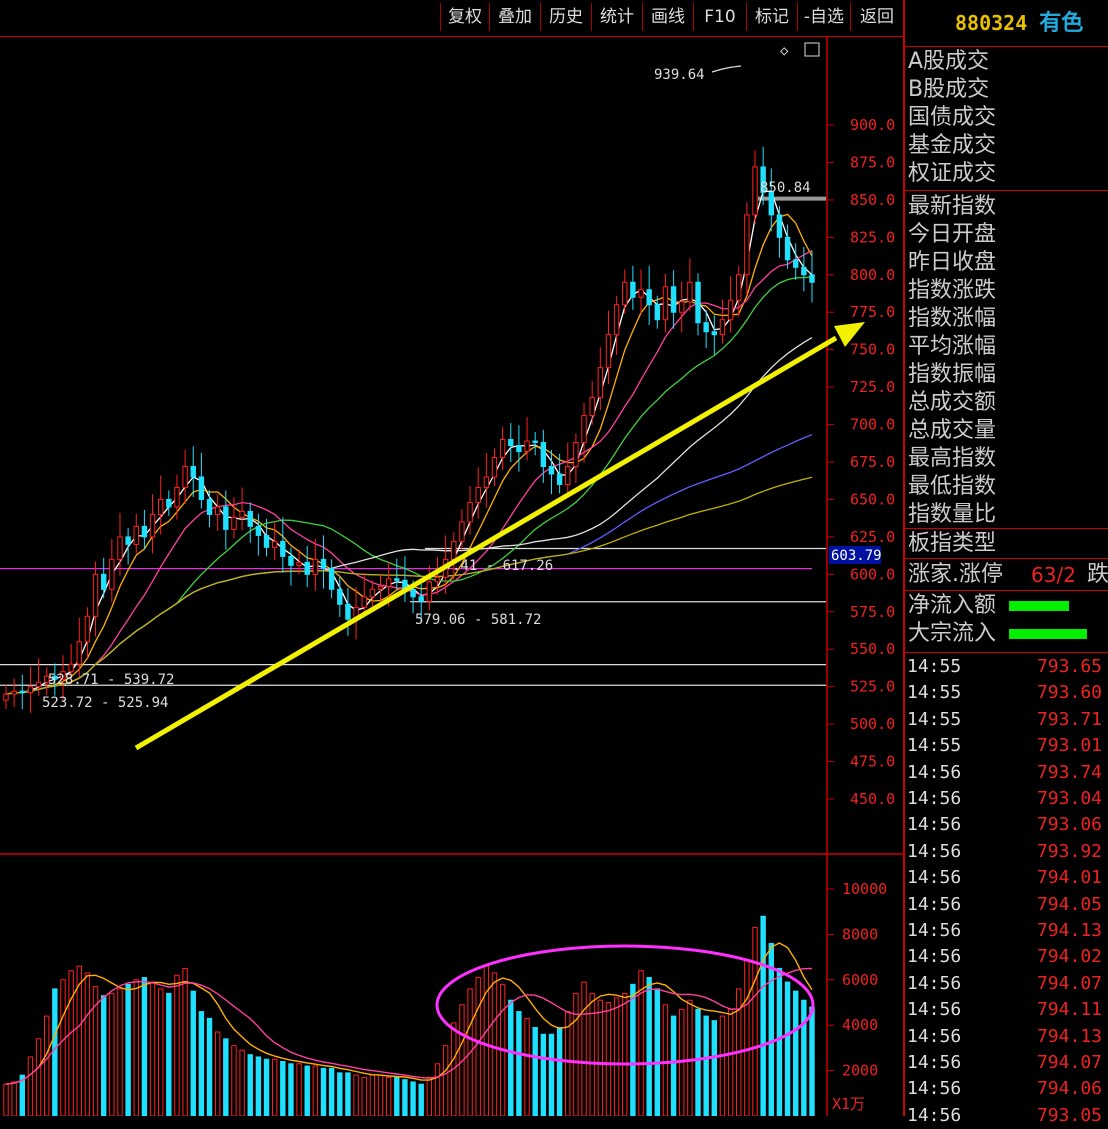 This screenshot has height=1129, width=1108. What do you see at coordinates (1006, 693) in the screenshot?
I see `tick-row: 14:55 793.60` at bounding box center [1006, 693].